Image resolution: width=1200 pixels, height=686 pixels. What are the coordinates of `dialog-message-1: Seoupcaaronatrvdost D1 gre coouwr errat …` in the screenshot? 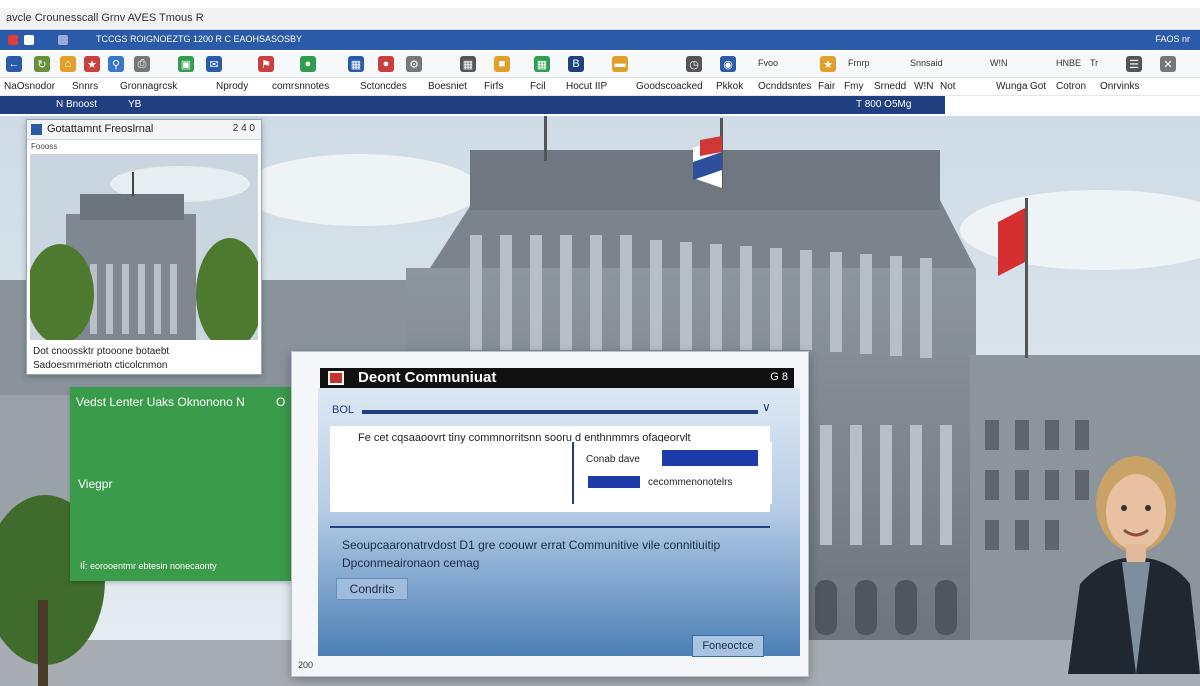 It's located at (531, 545).